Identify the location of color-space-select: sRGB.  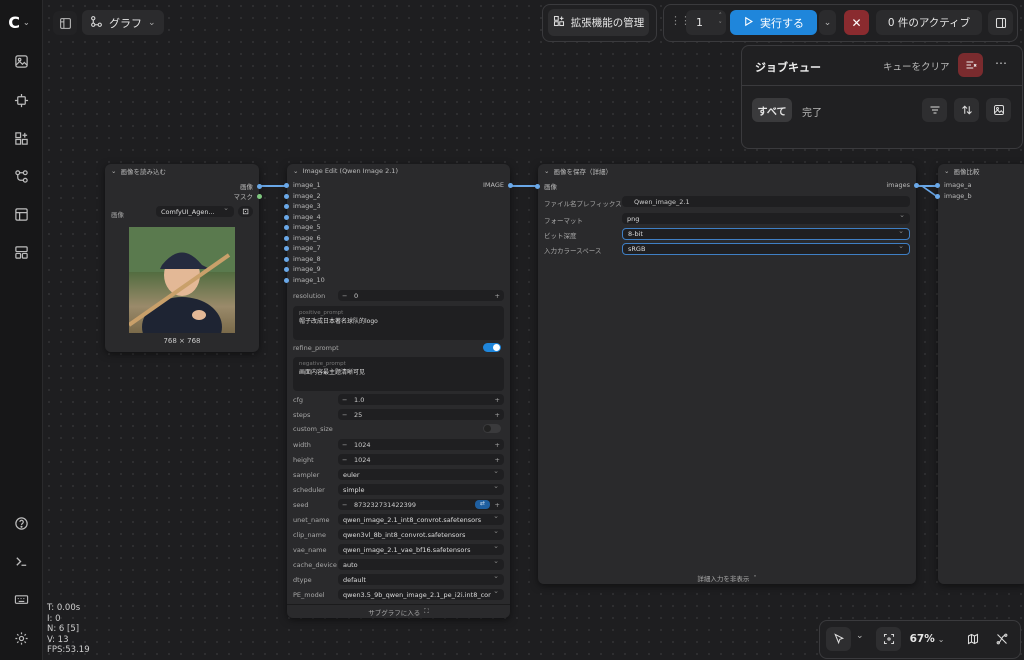
(766, 248).